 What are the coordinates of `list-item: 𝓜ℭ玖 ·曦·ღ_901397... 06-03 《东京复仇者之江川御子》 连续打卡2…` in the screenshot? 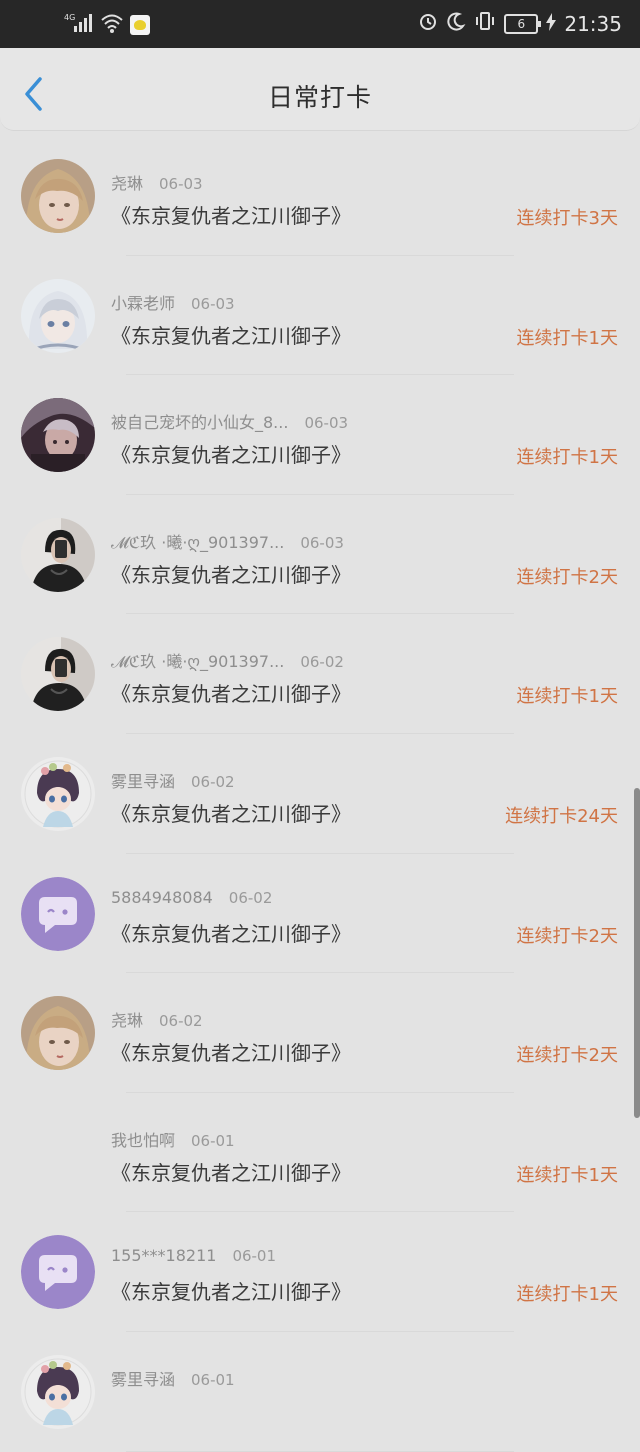 It's located at (320, 555).